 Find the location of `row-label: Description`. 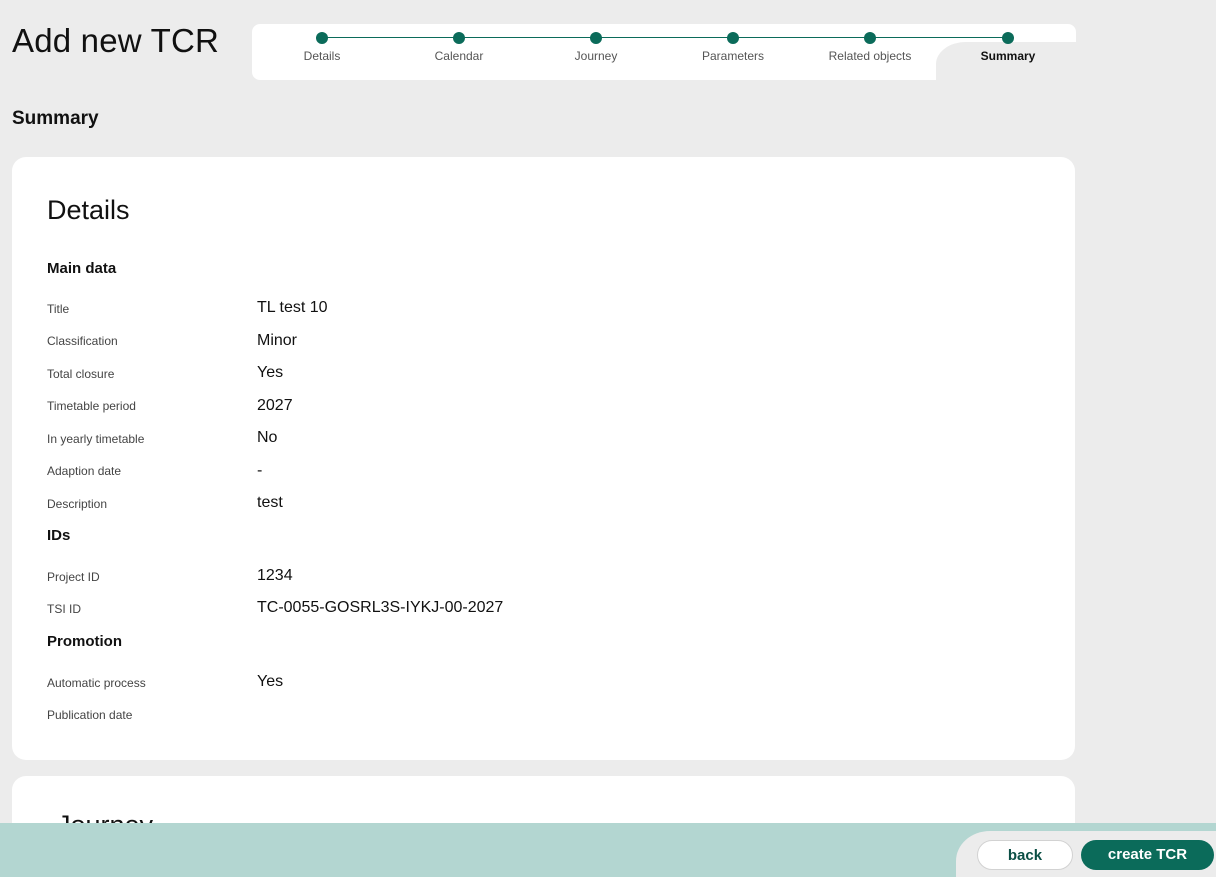

row-label: Description is located at coordinates (77, 504).